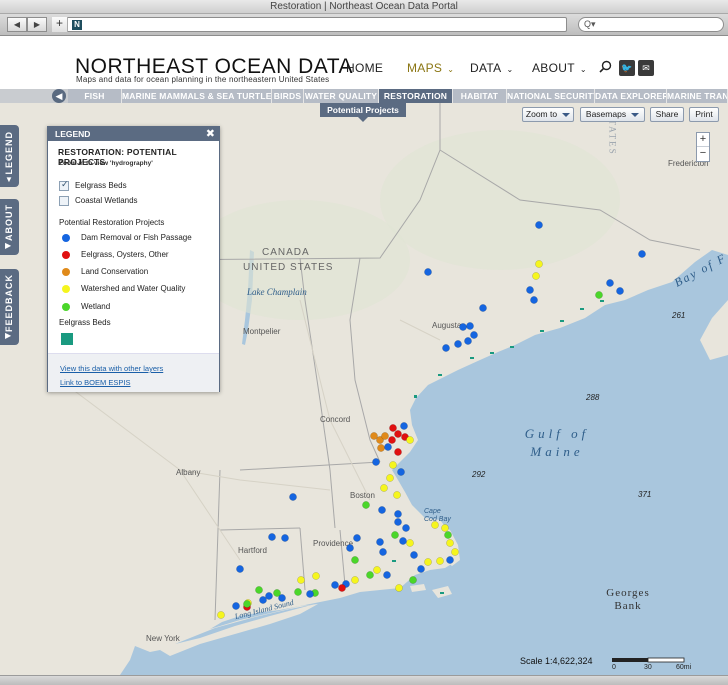  What do you see at coordinates (651, 24) in the screenshot?
I see `browser-search-field: Q▾` at bounding box center [651, 24].